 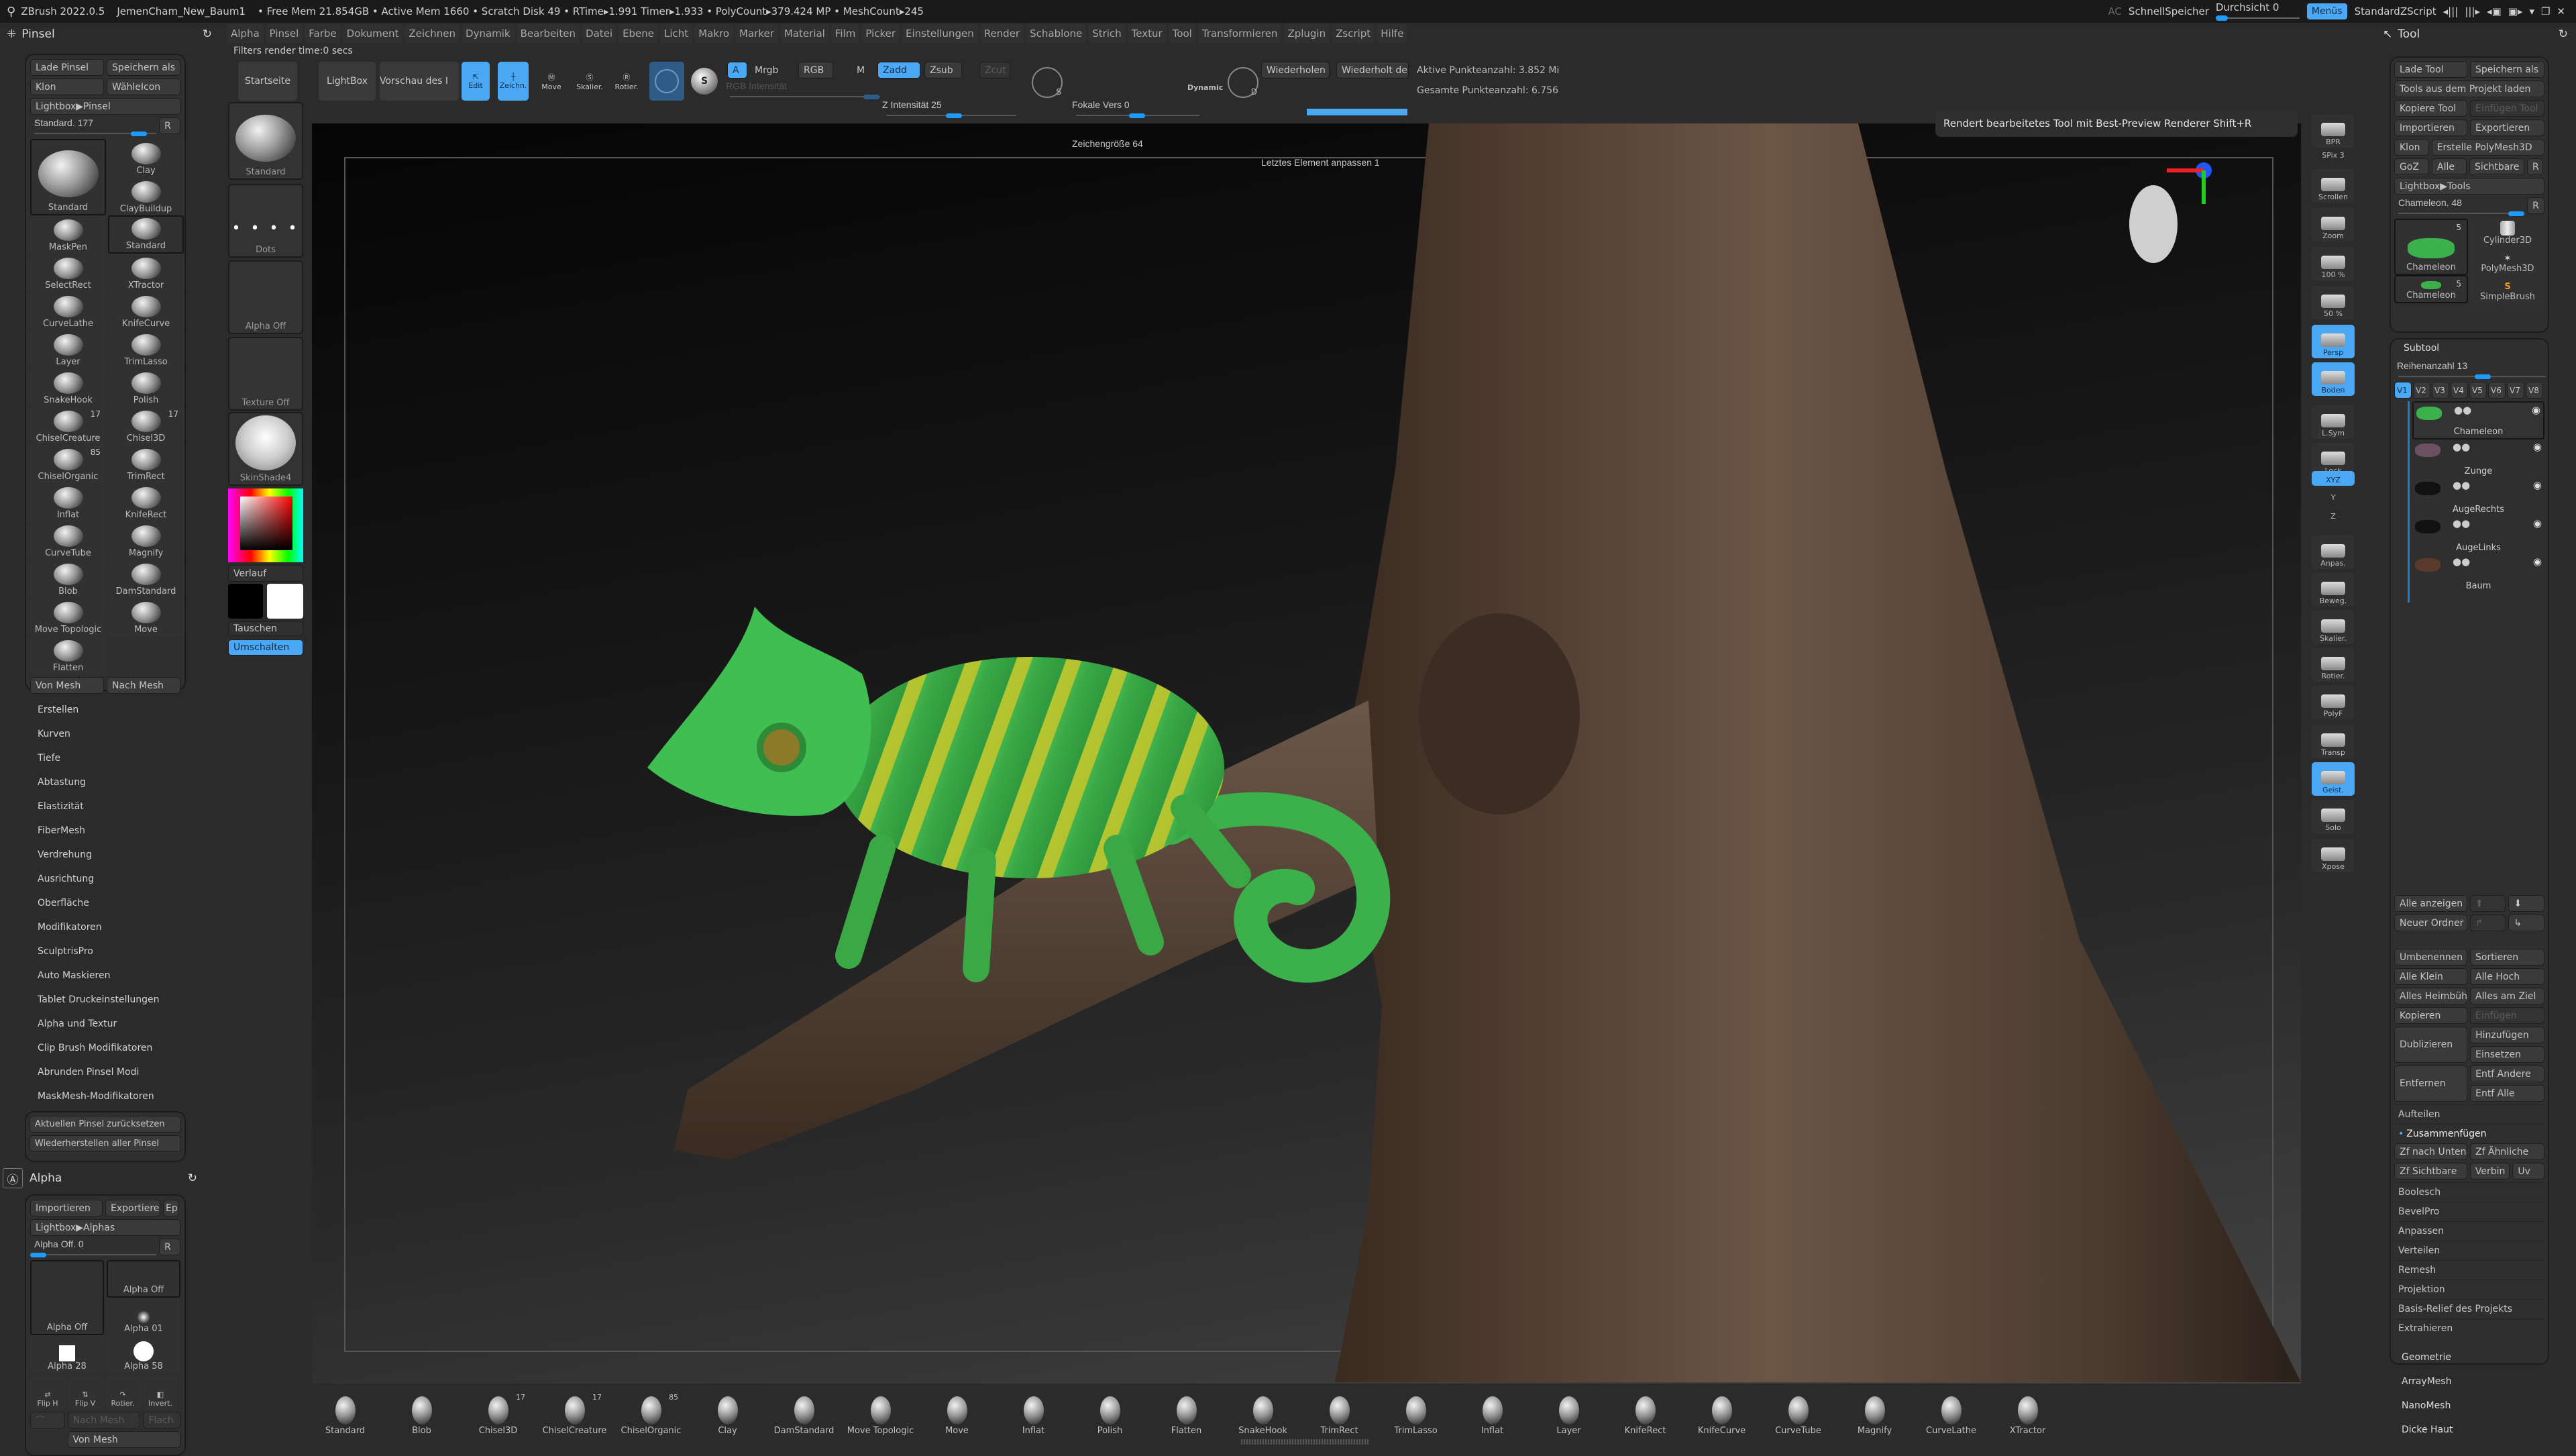 I want to click on minimize-icon: ▾, so click(x=2531, y=11).